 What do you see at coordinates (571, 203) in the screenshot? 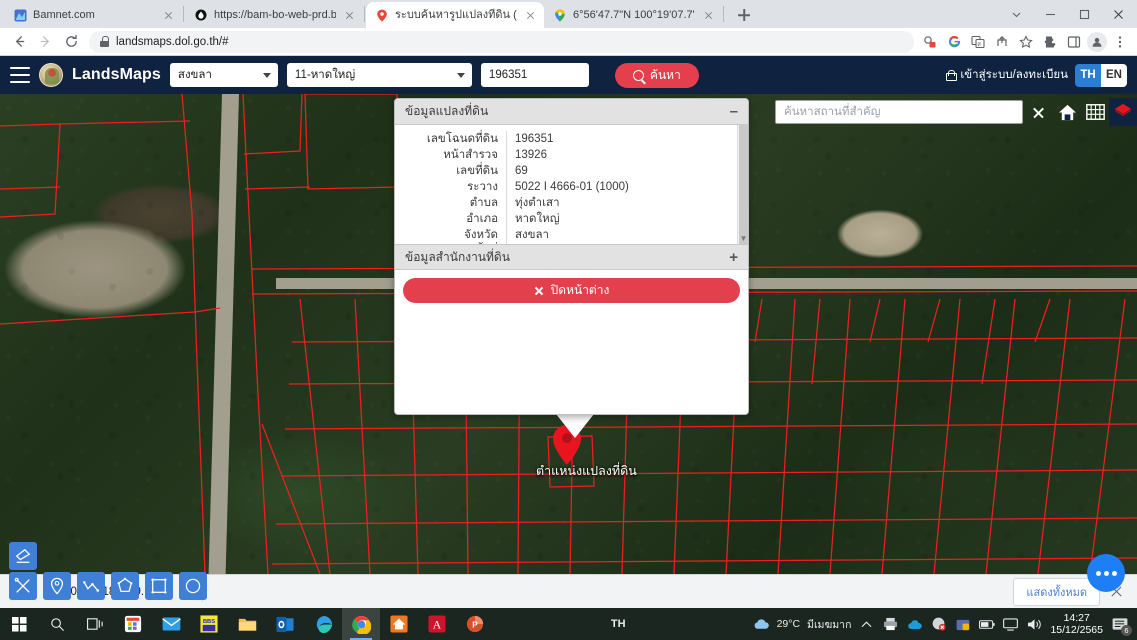
I see `info-row: ตำบล ทุ่งตำเสา` at bounding box center [571, 203].